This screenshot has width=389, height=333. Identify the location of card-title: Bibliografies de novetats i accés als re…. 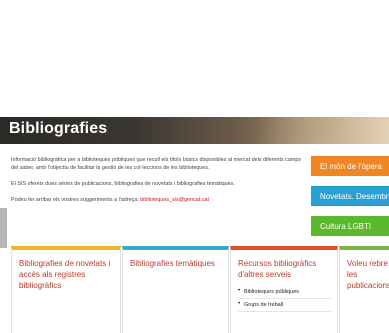
(66, 274).